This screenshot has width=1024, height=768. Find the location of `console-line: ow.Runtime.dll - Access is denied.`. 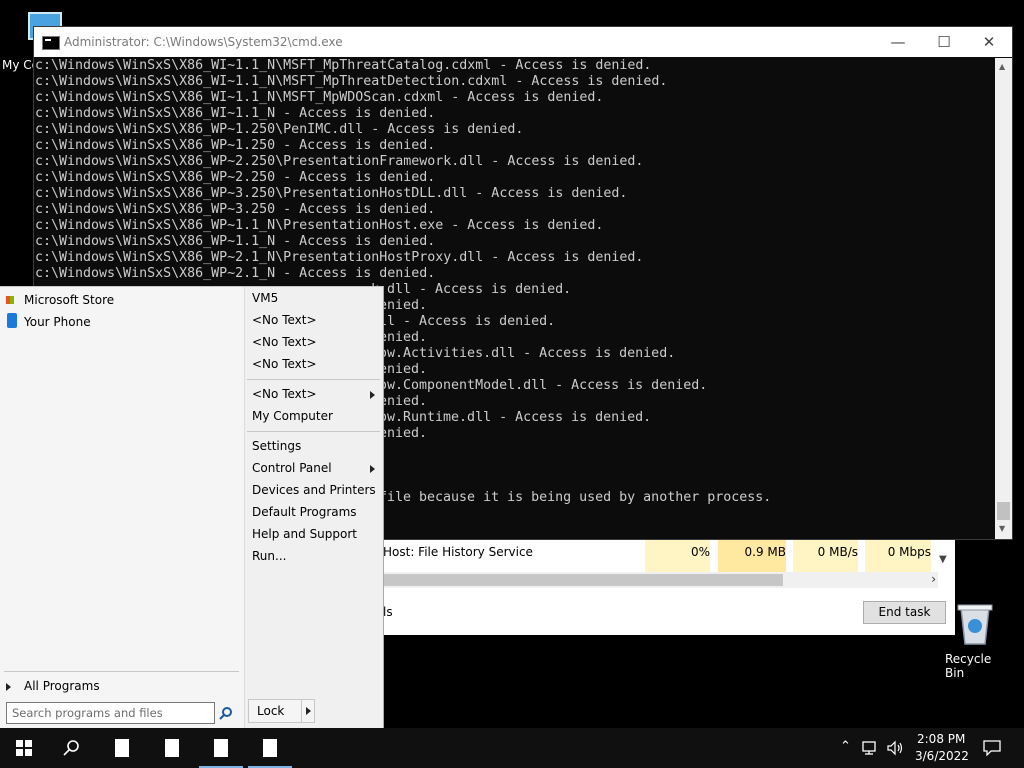

console-line: ow.Runtime.dll - Access is denied. is located at coordinates (515, 417).